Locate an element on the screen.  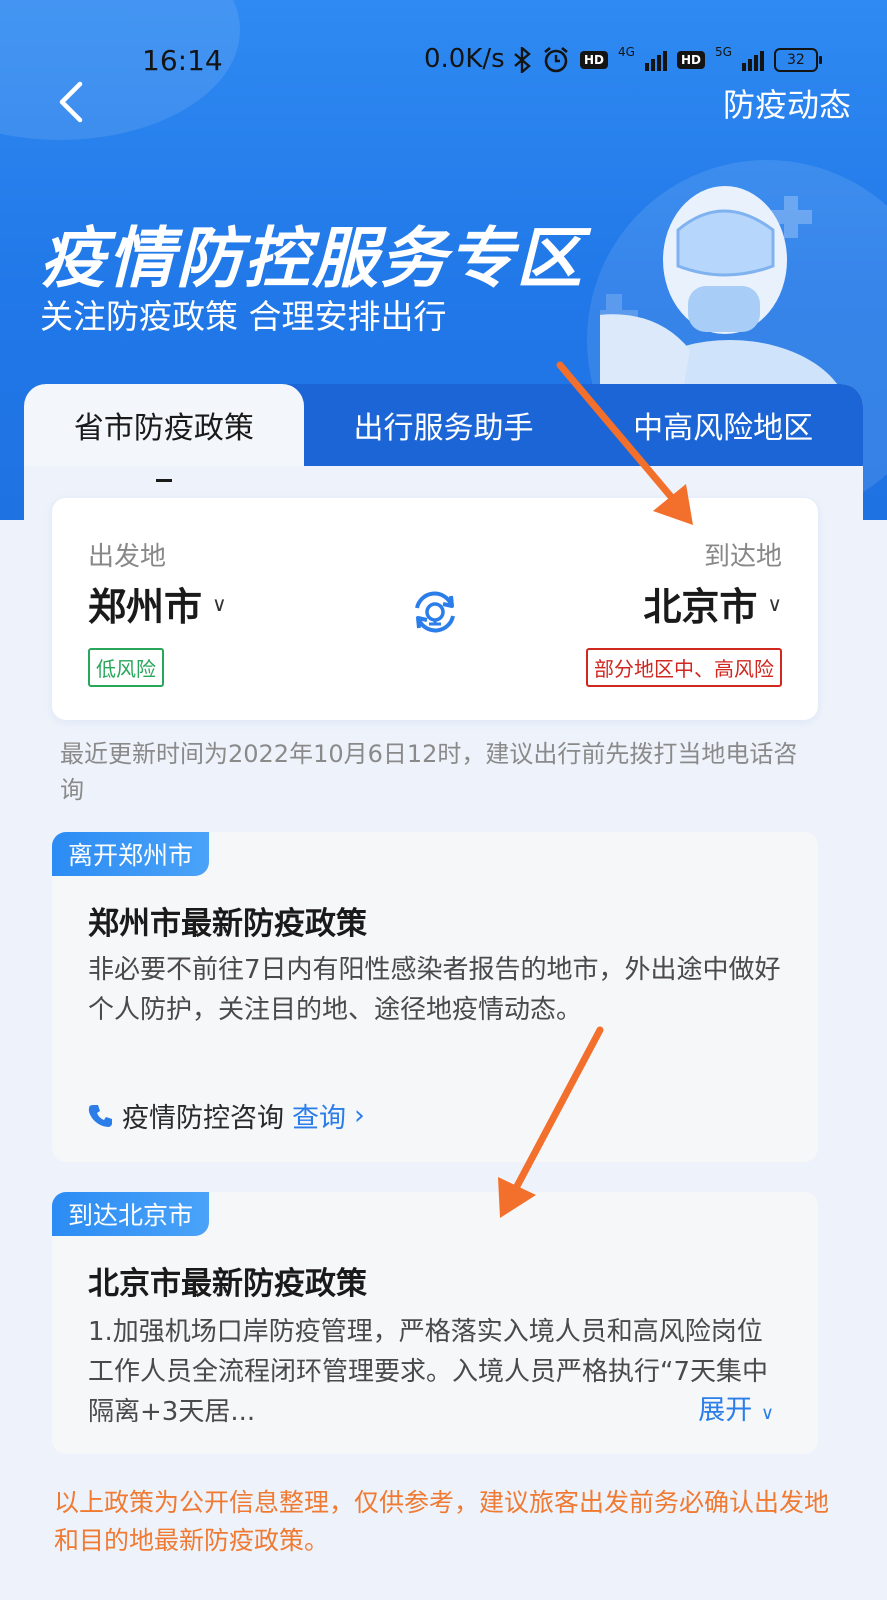
tab-province-policy: 省市防疫政策 is located at coordinates (164, 433).